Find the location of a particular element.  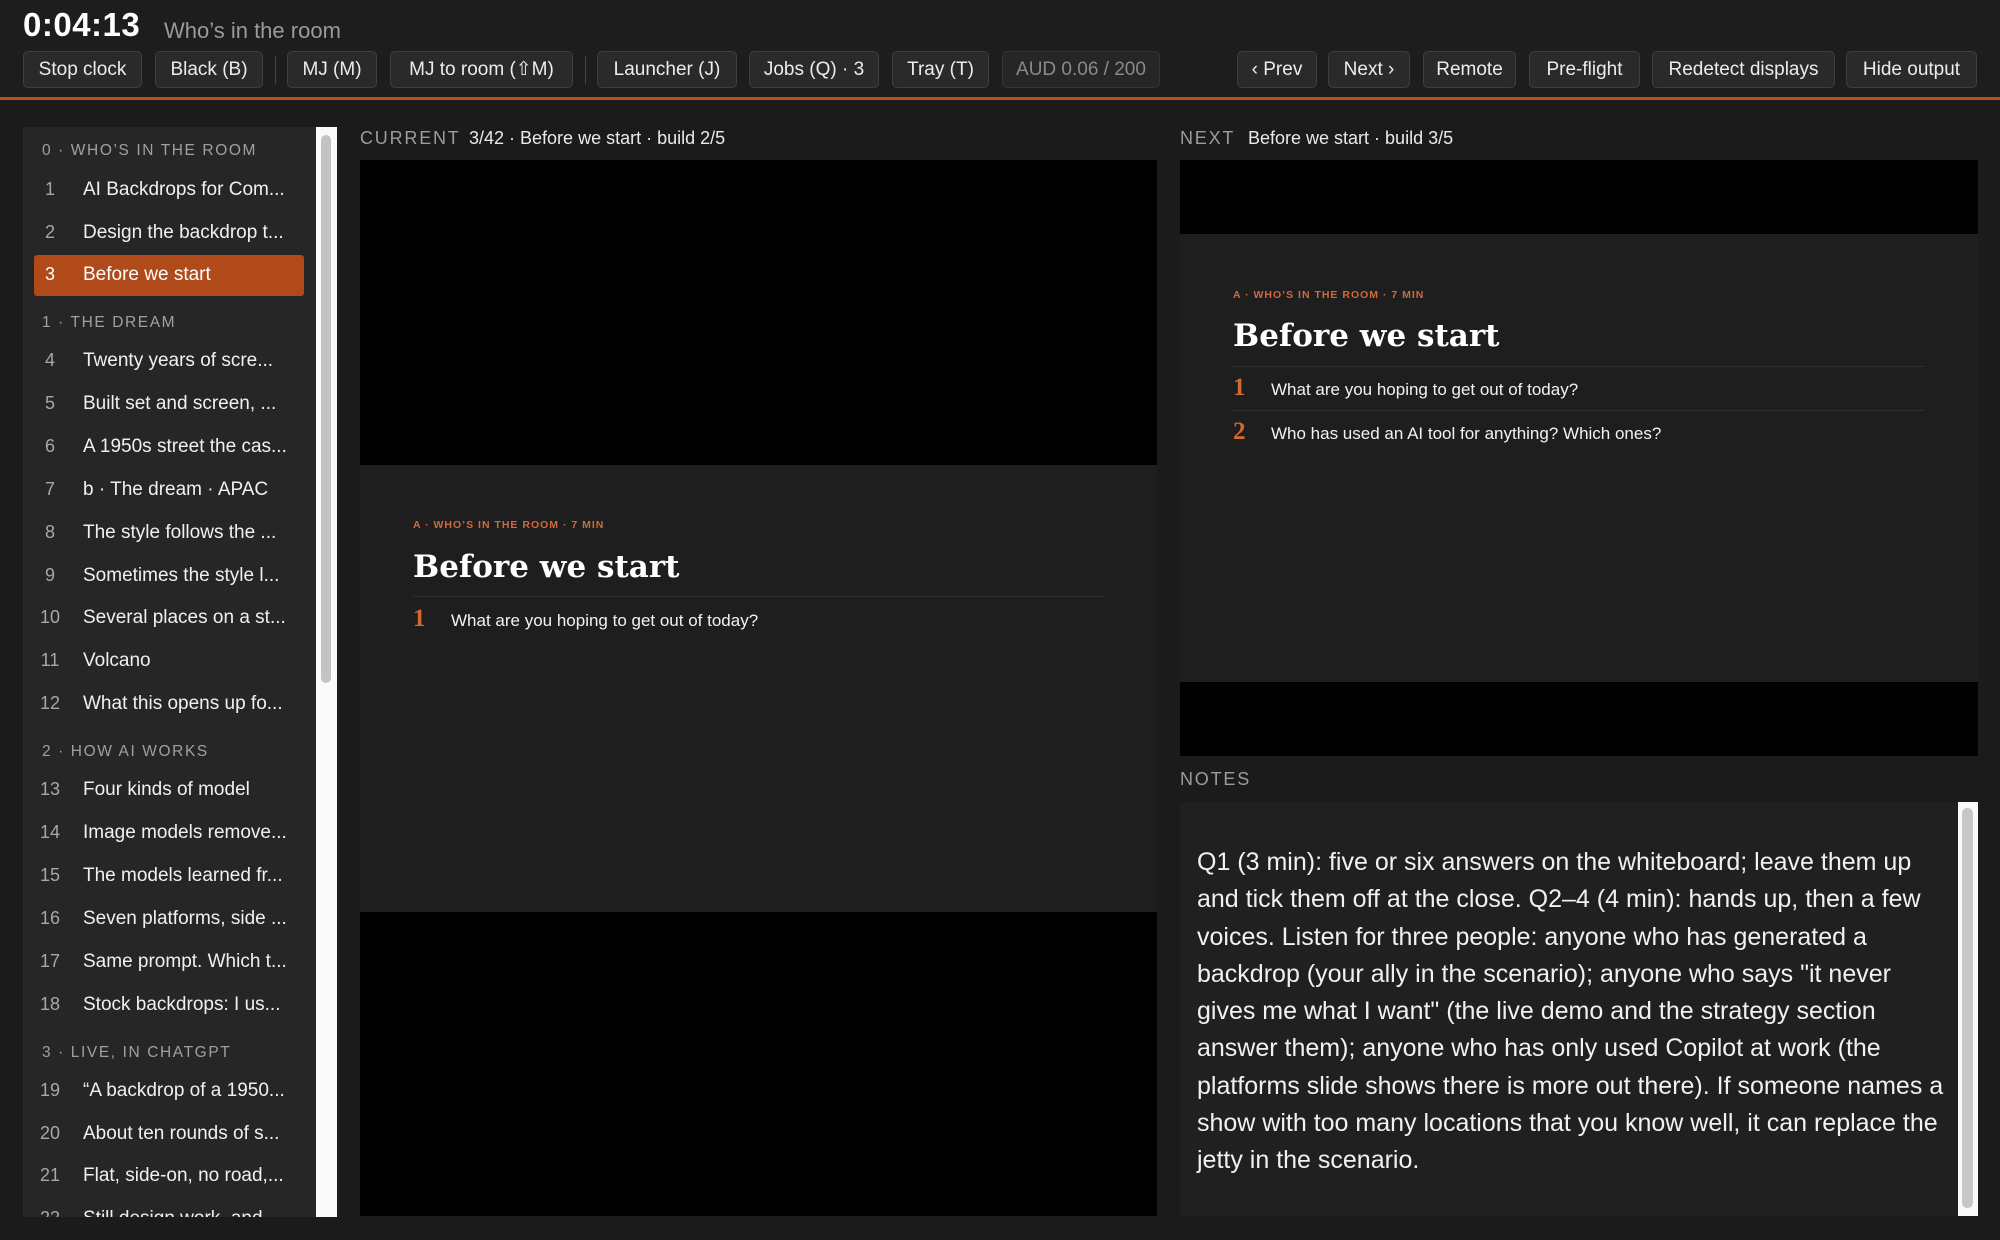

slide-number: 6 is located at coordinates (49, 446).